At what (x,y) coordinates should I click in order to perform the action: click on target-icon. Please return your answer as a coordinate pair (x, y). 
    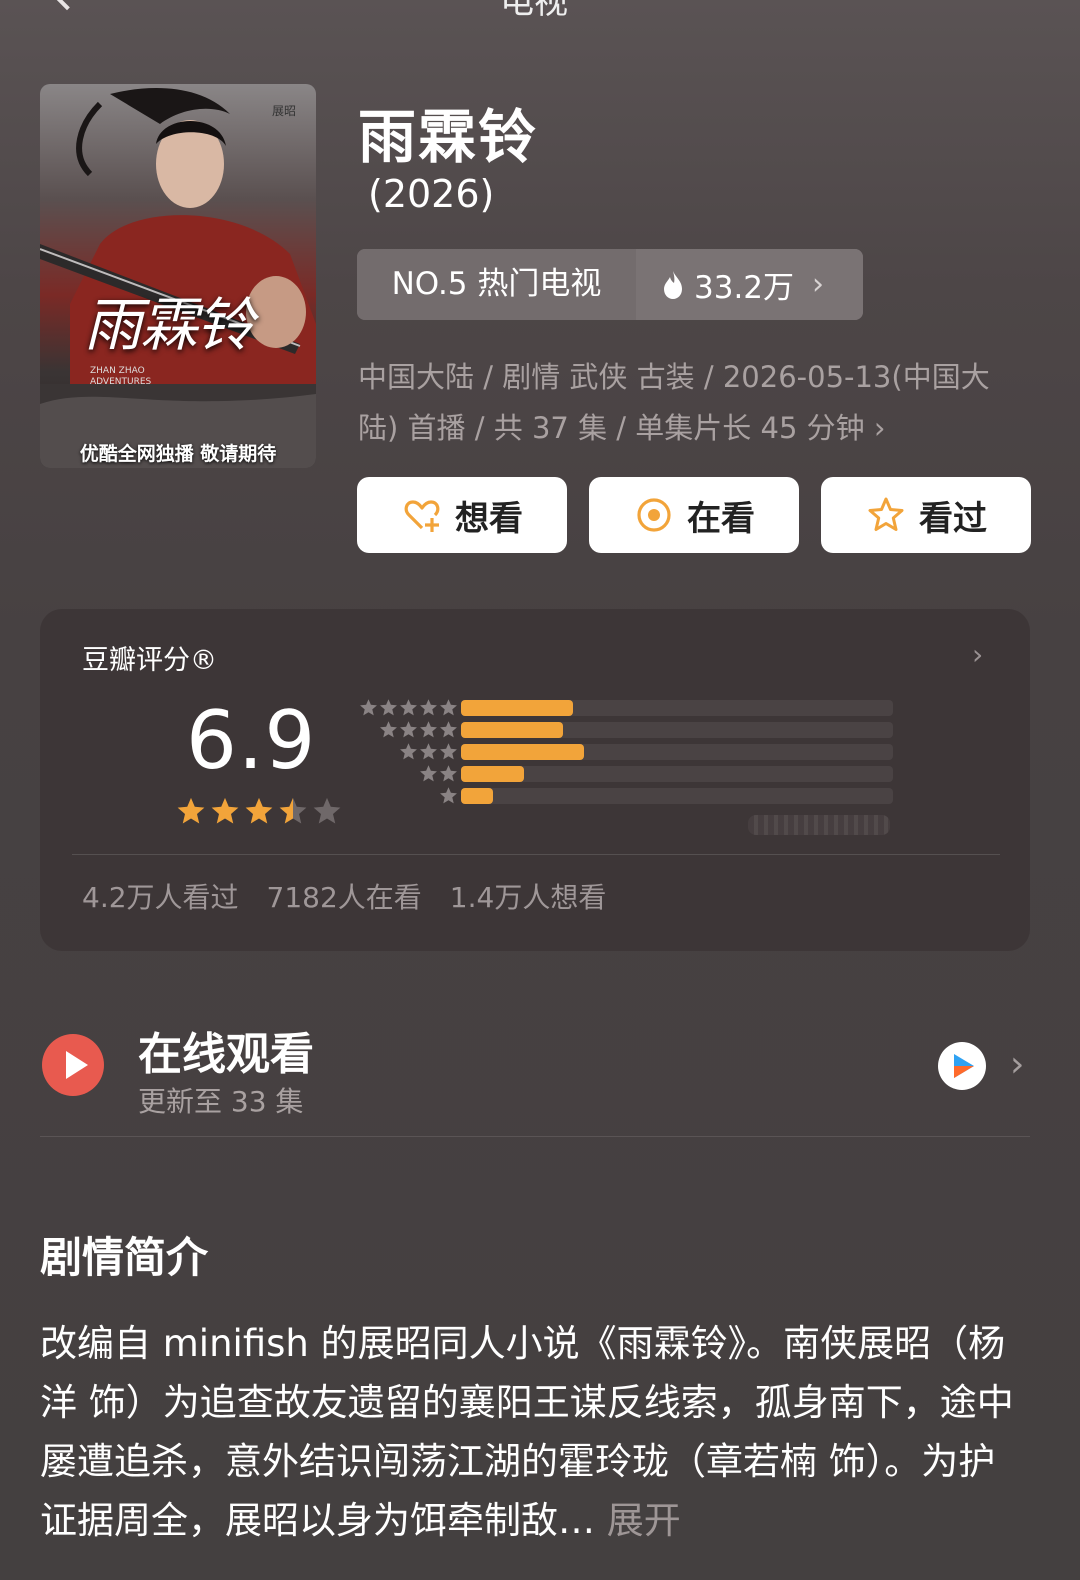
    Looking at the image, I should click on (654, 515).